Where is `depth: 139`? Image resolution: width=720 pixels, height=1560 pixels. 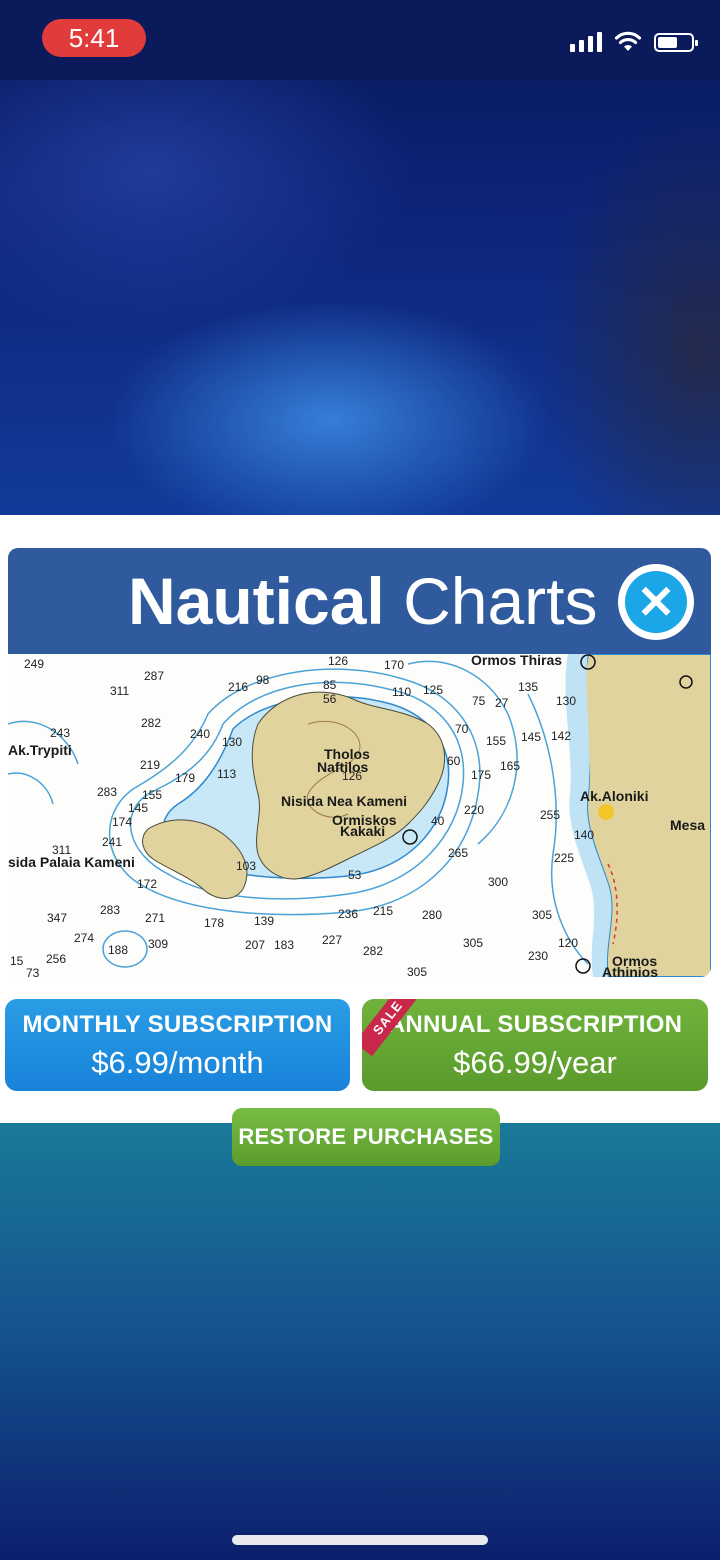
depth: 139 is located at coordinates (264, 921).